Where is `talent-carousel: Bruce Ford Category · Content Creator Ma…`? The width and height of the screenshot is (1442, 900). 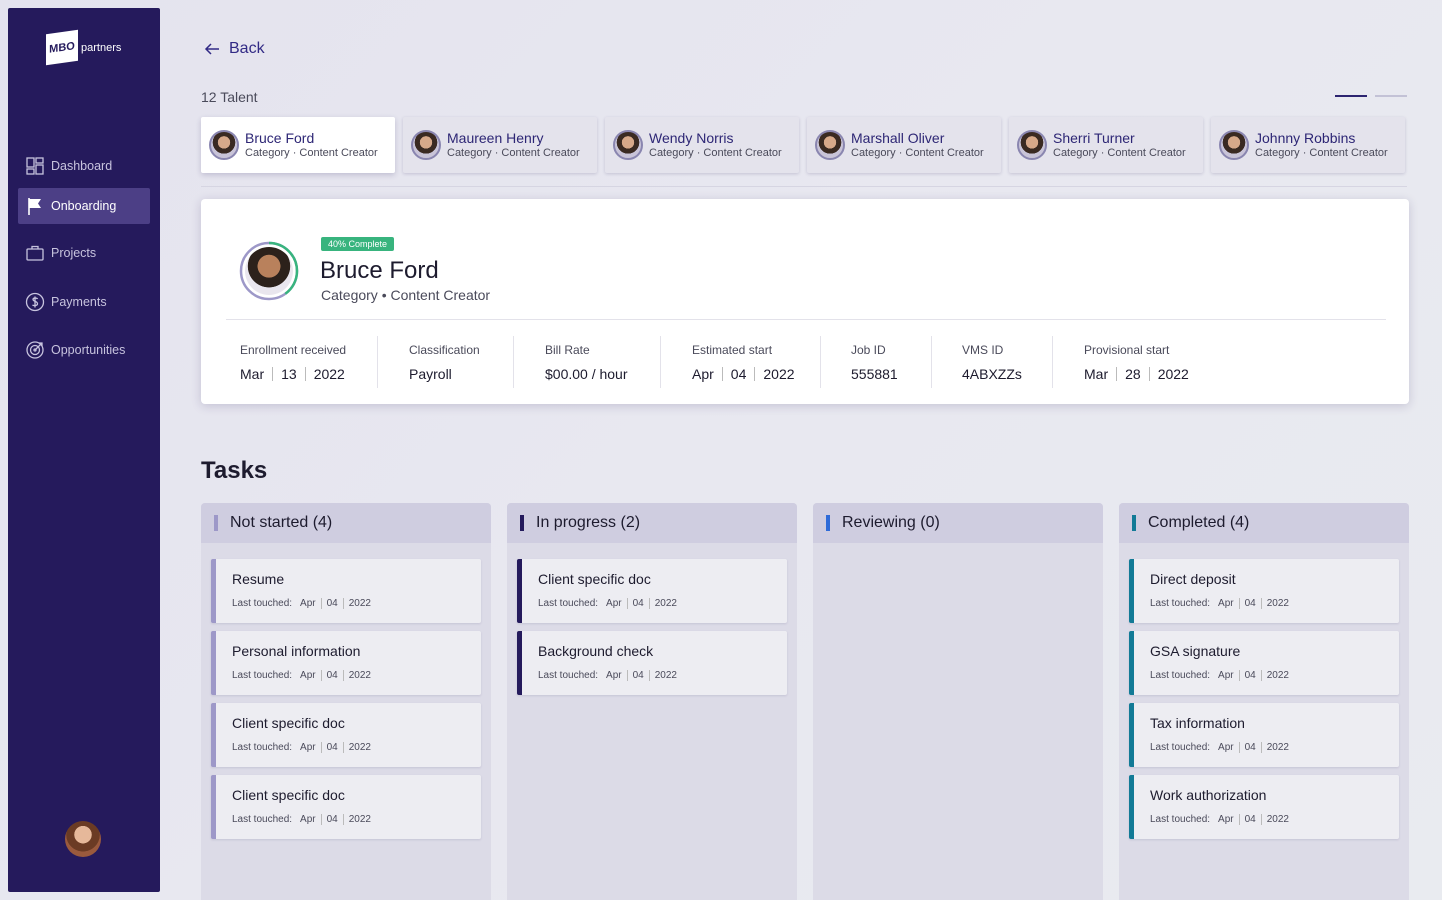 talent-carousel: Bruce Ford Category · Content Creator Ma… is located at coordinates (803, 145).